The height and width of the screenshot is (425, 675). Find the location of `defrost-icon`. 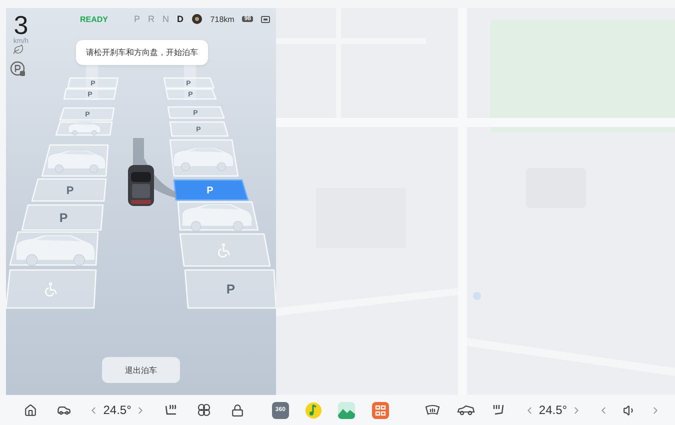

defrost-icon is located at coordinates (432, 410).